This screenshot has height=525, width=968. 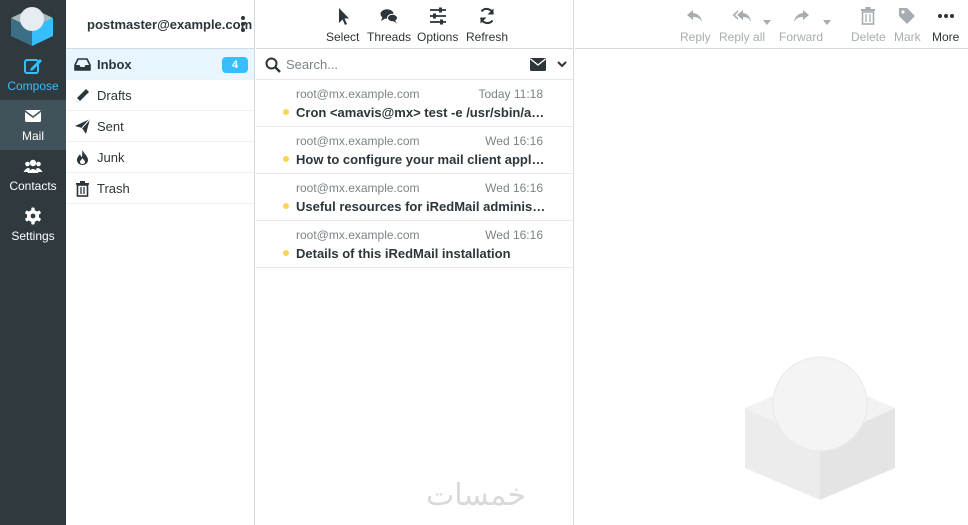 I want to click on envelope-icon, so click(x=33, y=116).